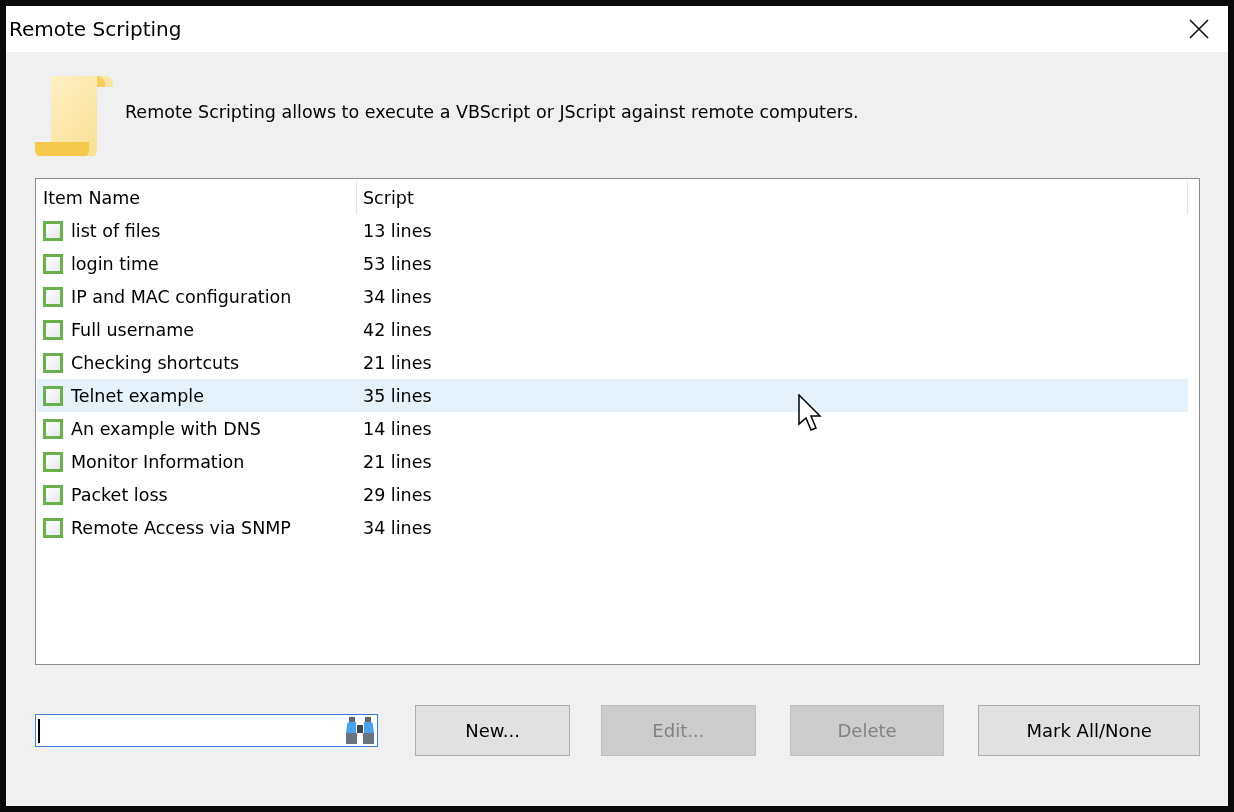 This screenshot has height=812, width=1234. I want to click on script-length: 42 lines, so click(397, 329).